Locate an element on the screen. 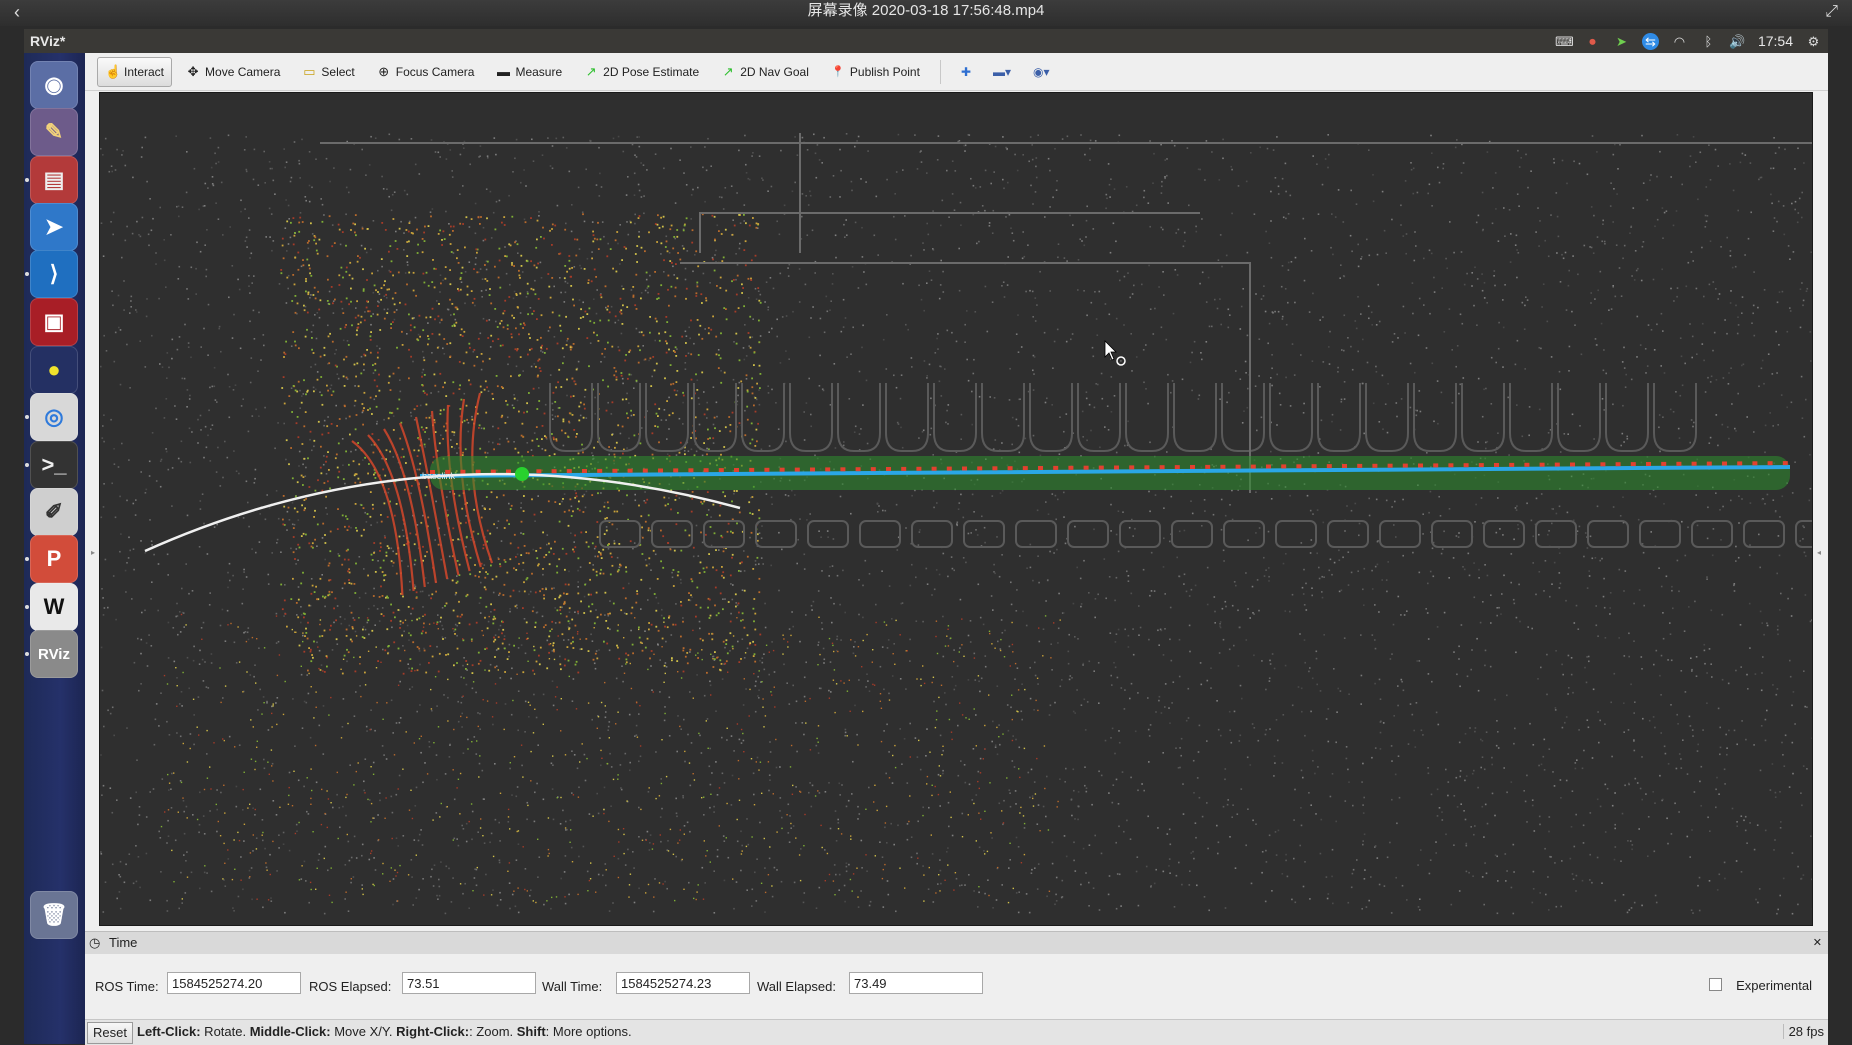  record-icon: ⏺ is located at coordinates (1592, 41).